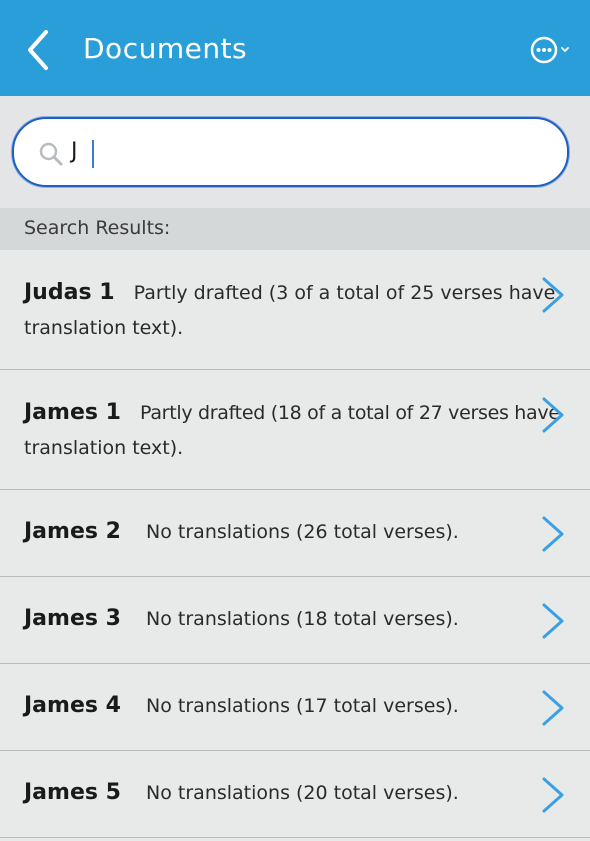 Image resolution: width=590 pixels, height=841 pixels. What do you see at coordinates (74, 151) in the screenshot?
I see `search-input-value: J` at bounding box center [74, 151].